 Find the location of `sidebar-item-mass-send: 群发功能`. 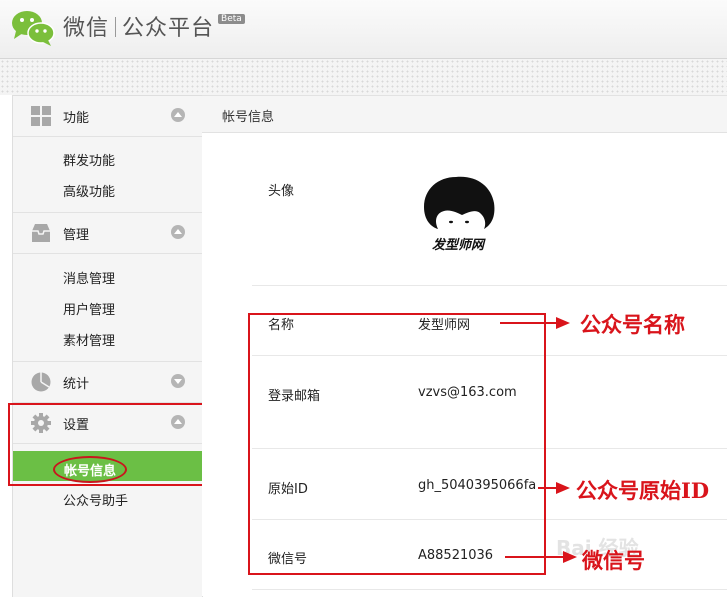

sidebar-item-mass-send: 群发功能 is located at coordinates (89, 159).